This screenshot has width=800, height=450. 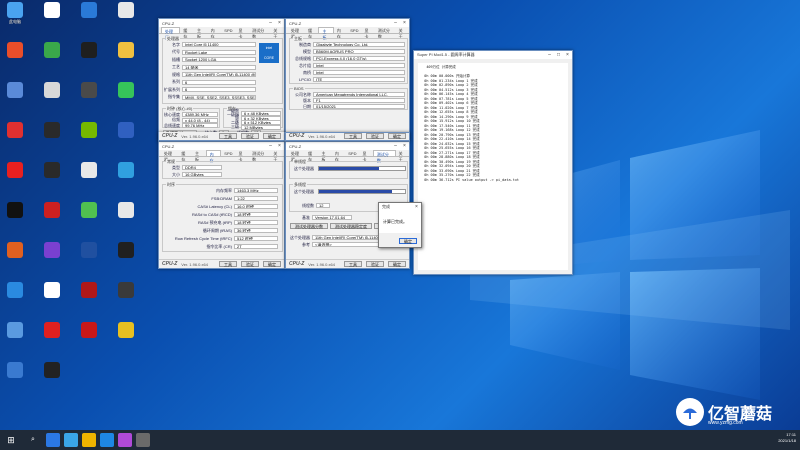 I want to click on stress-cpu-button: 测试处理器稳定度, so click(x=351, y=225).